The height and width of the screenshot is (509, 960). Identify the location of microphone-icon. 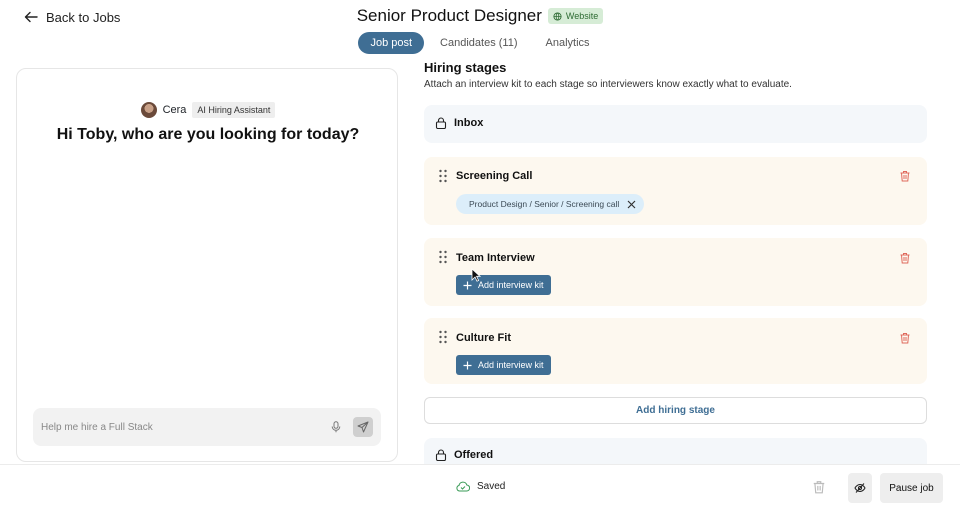
(336, 427).